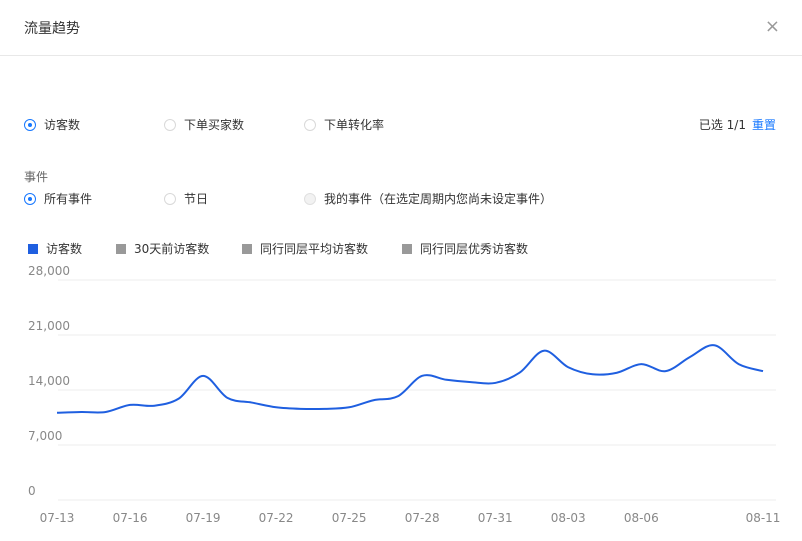 The height and width of the screenshot is (541, 802). Describe the element at coordinates (57, 518) in the screenshot. I see `x-tick-label: 07-13` at that location.